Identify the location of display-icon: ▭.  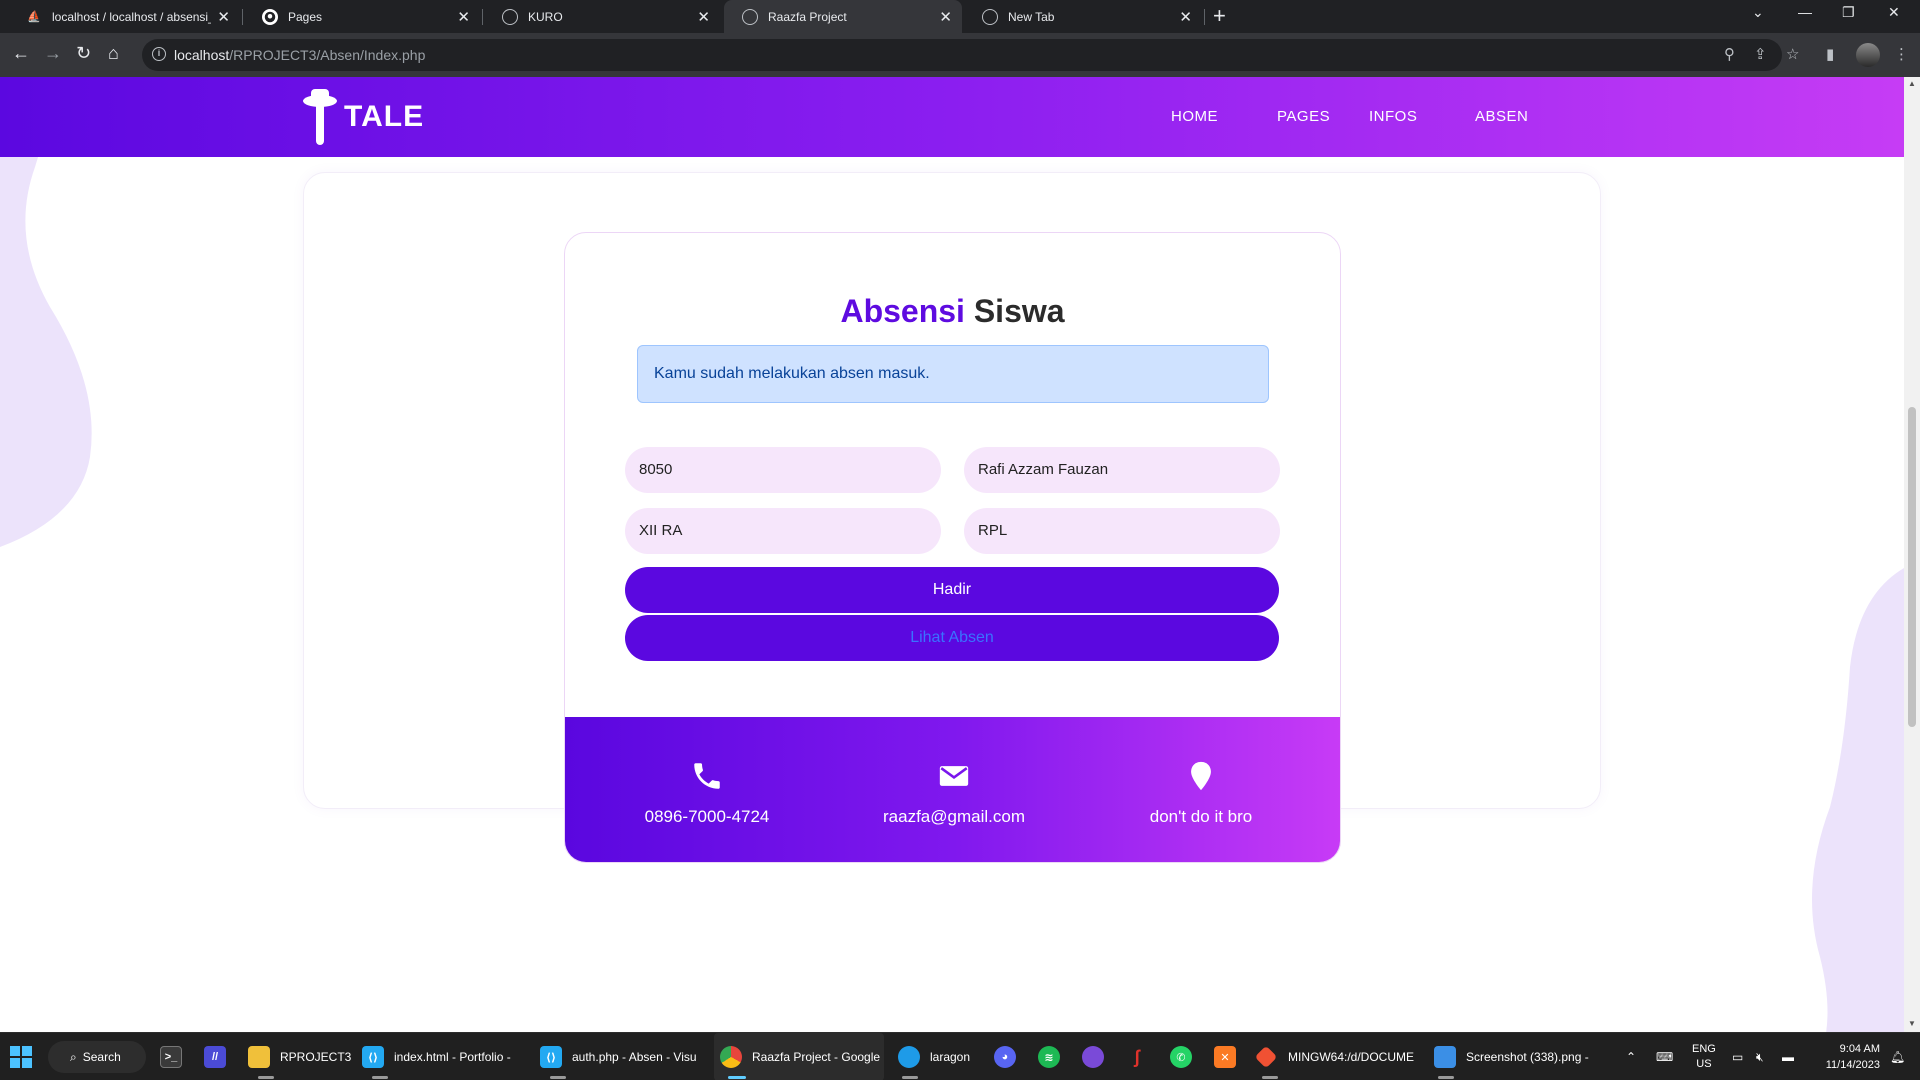
(1737, 1056).